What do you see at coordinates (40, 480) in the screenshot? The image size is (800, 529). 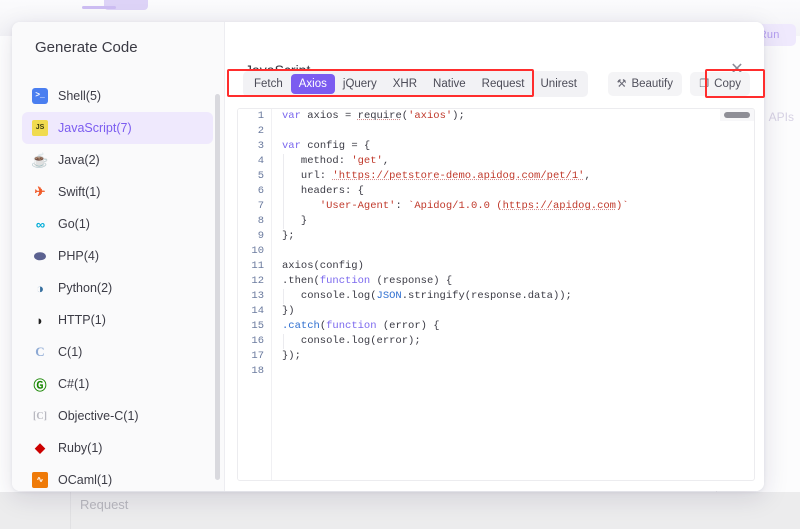 I see `ocaml-icon: ∿` at bounding box center [40, 480].